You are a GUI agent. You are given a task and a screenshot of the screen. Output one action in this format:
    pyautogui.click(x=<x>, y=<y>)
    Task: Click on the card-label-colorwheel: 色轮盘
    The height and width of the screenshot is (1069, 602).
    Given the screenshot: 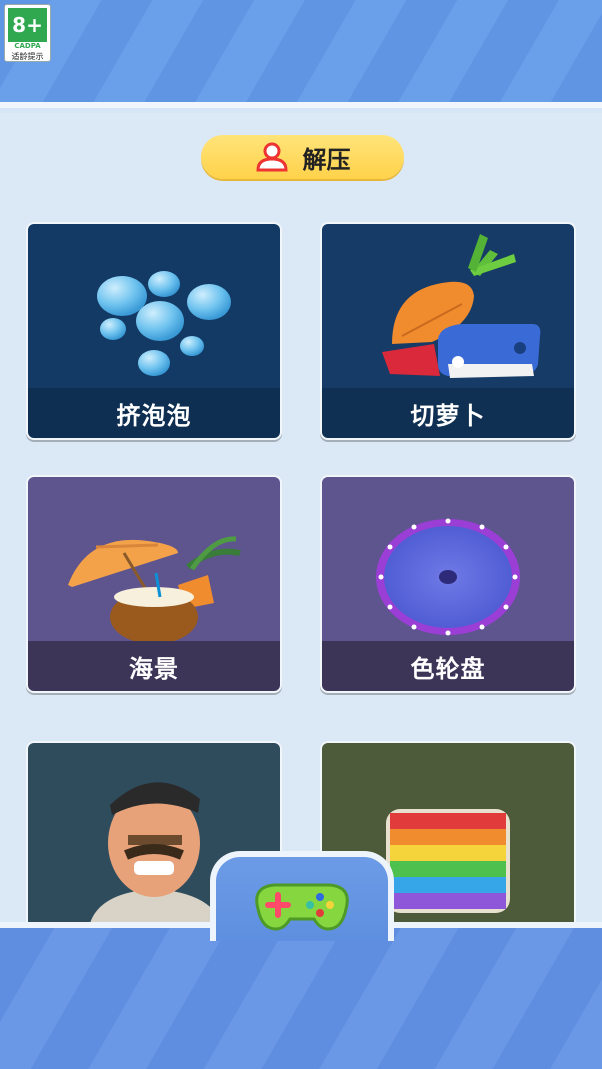 What is the action you would take?
    pyautogui.click(x=448, y=666)
    